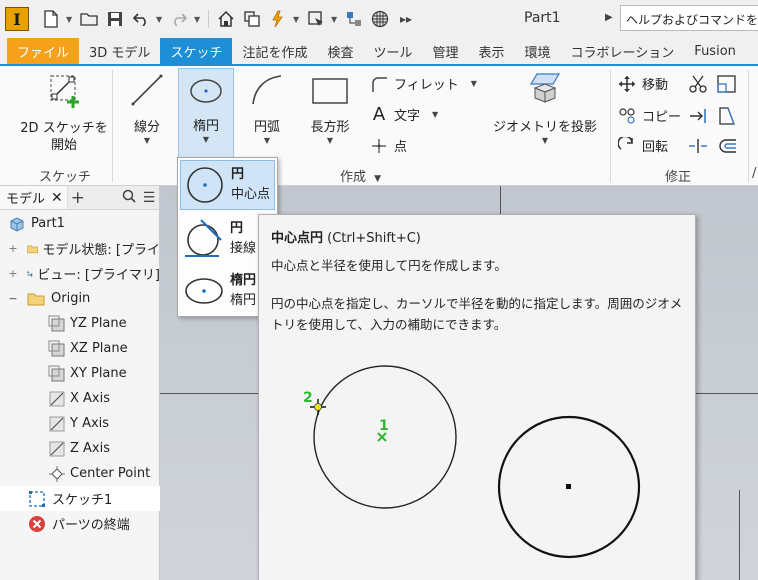 The height and width of the screenshot is (580, 758). I want to click on trim-button, so click(698, 84).